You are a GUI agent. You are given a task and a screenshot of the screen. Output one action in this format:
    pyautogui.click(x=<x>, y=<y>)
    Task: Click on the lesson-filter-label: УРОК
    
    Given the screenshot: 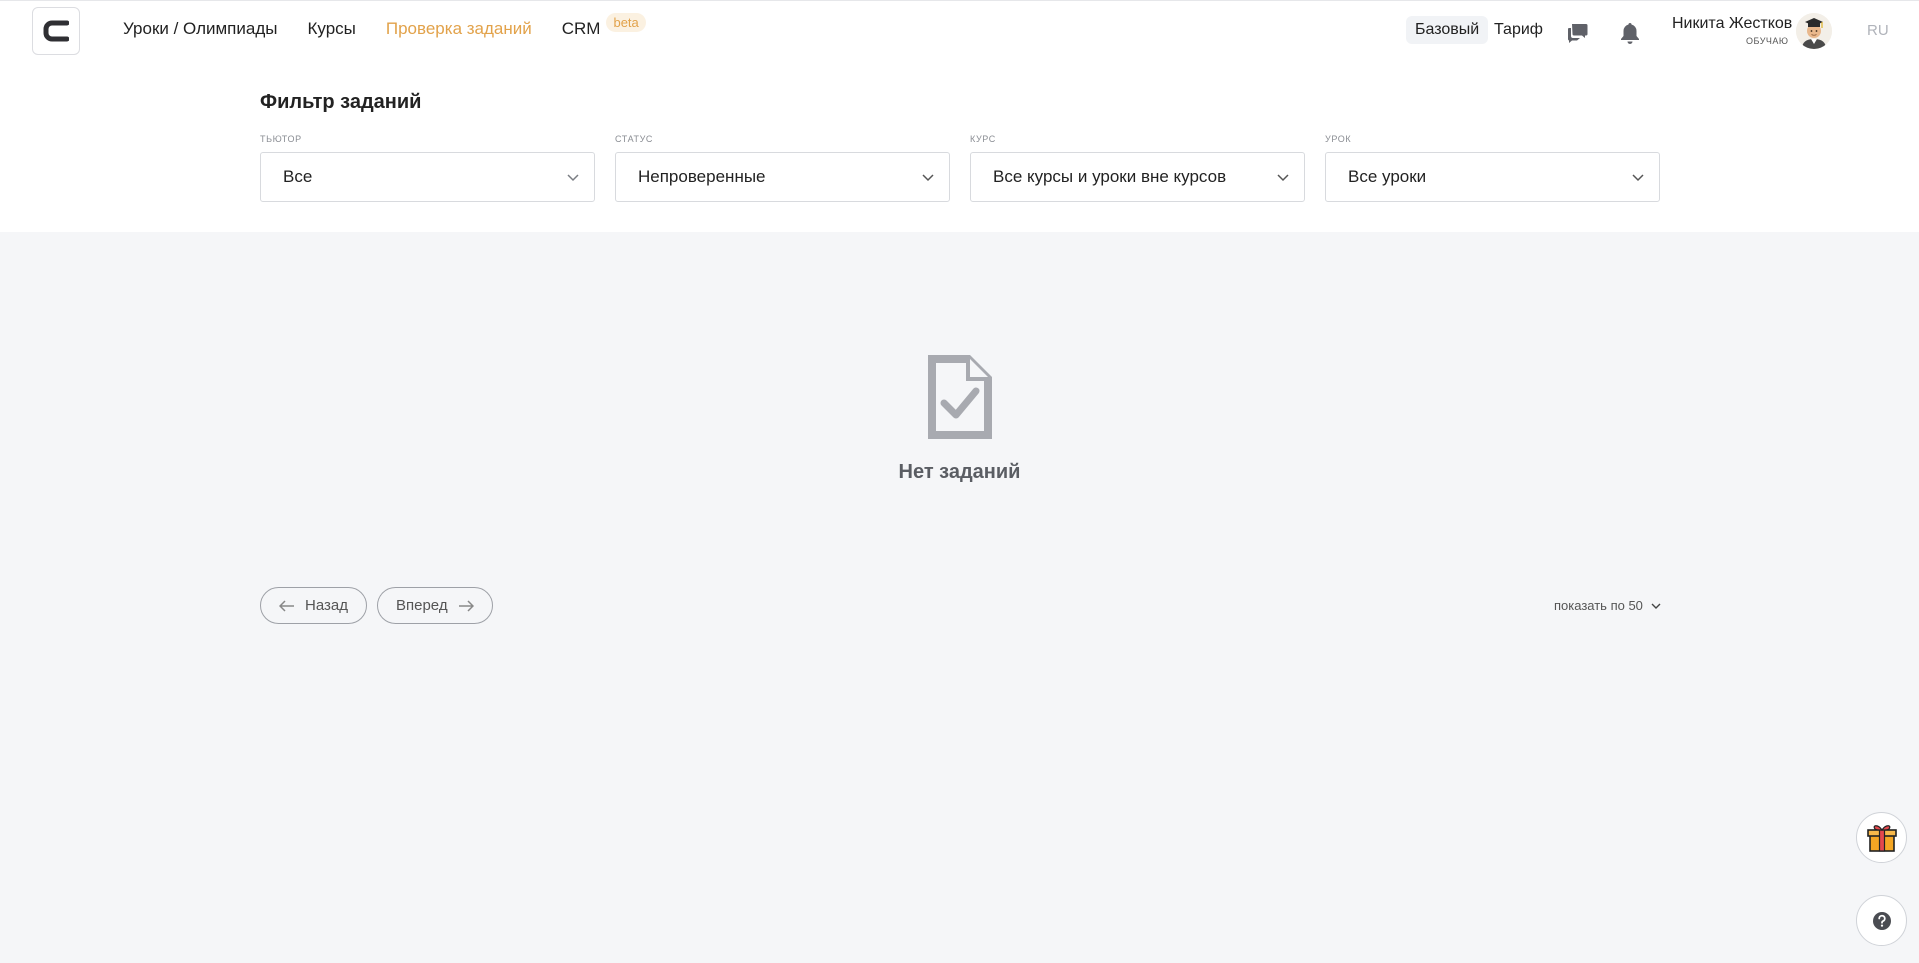 What is the action you would take?
    pyautogui.click(x=1338, y=139)
    